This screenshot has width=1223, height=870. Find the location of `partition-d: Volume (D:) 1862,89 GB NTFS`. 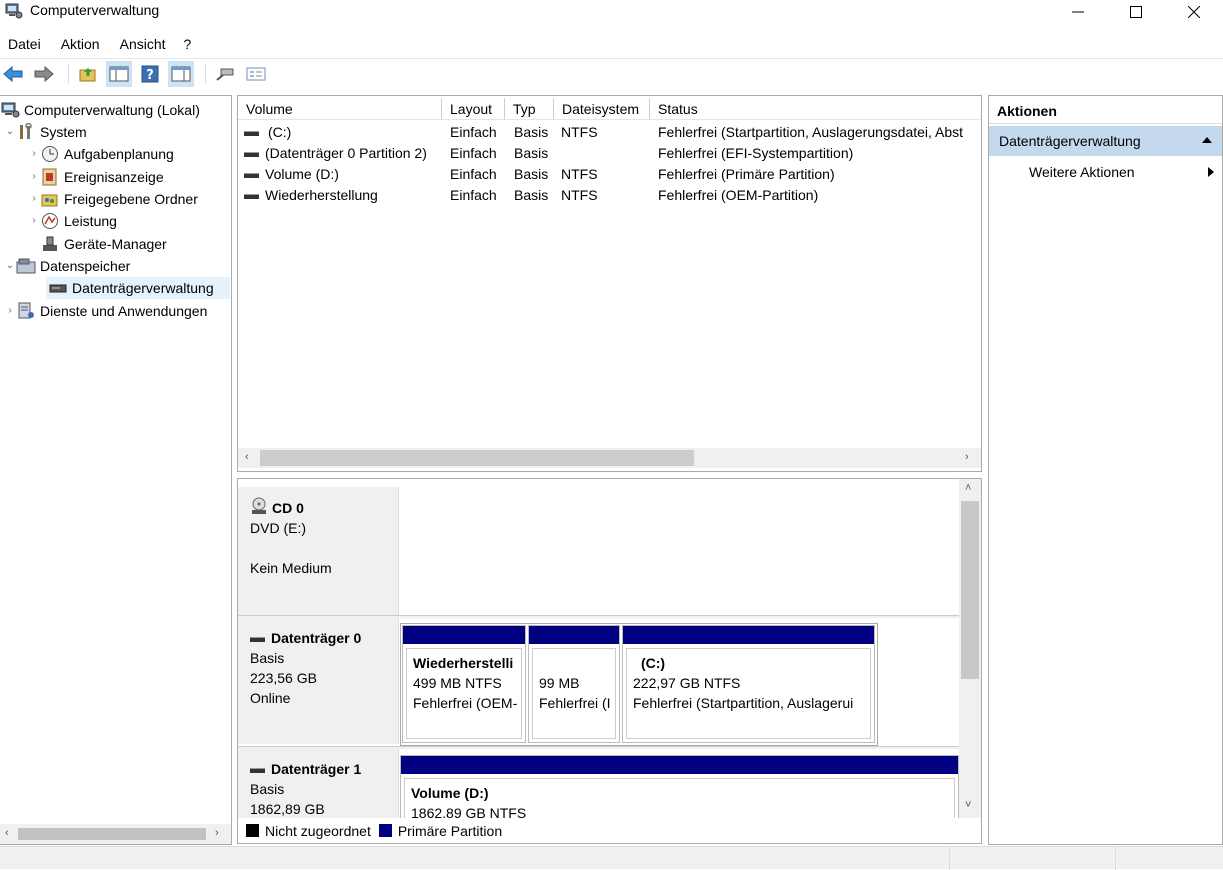

partition-d: Volume (D:) 1862,89 GB NTFS is located at coordinates (679, 786).